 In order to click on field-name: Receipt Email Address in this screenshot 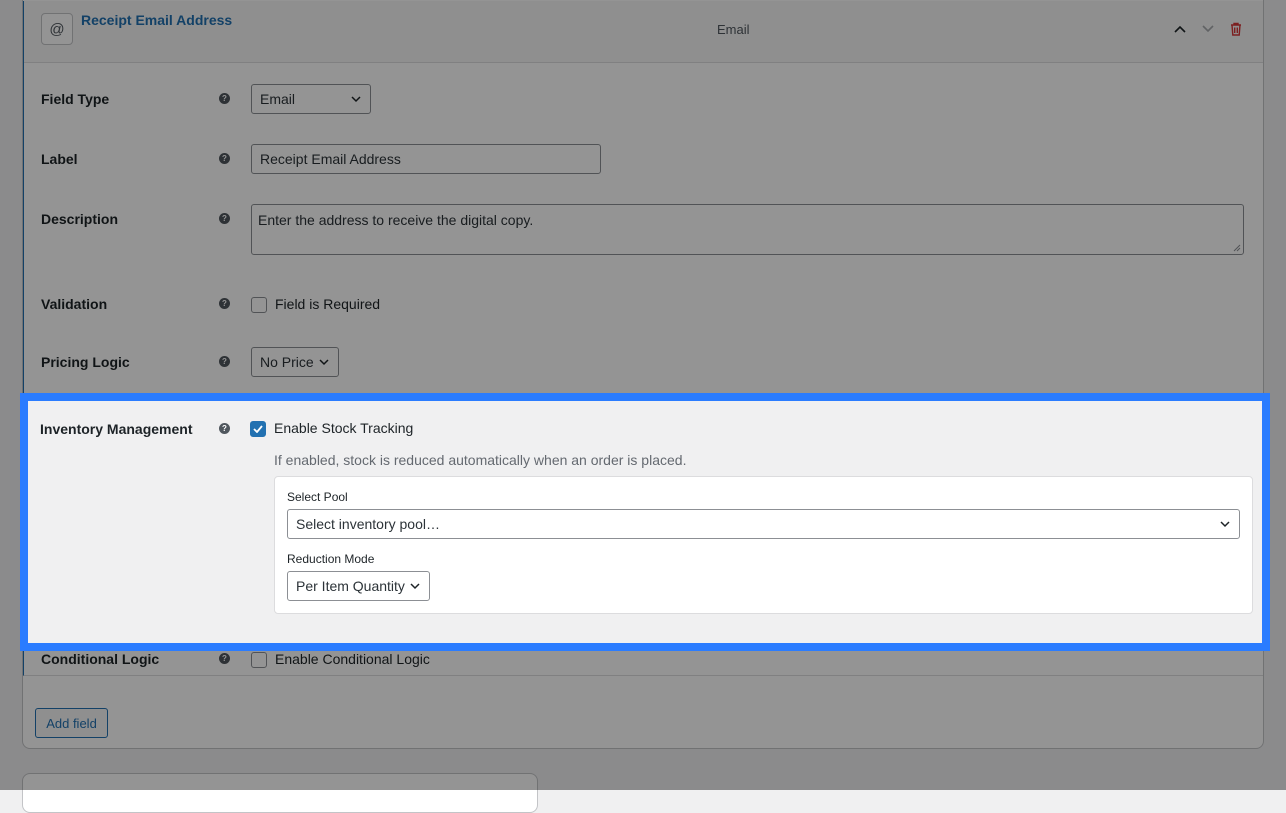, I will do `click(156, 20)`.